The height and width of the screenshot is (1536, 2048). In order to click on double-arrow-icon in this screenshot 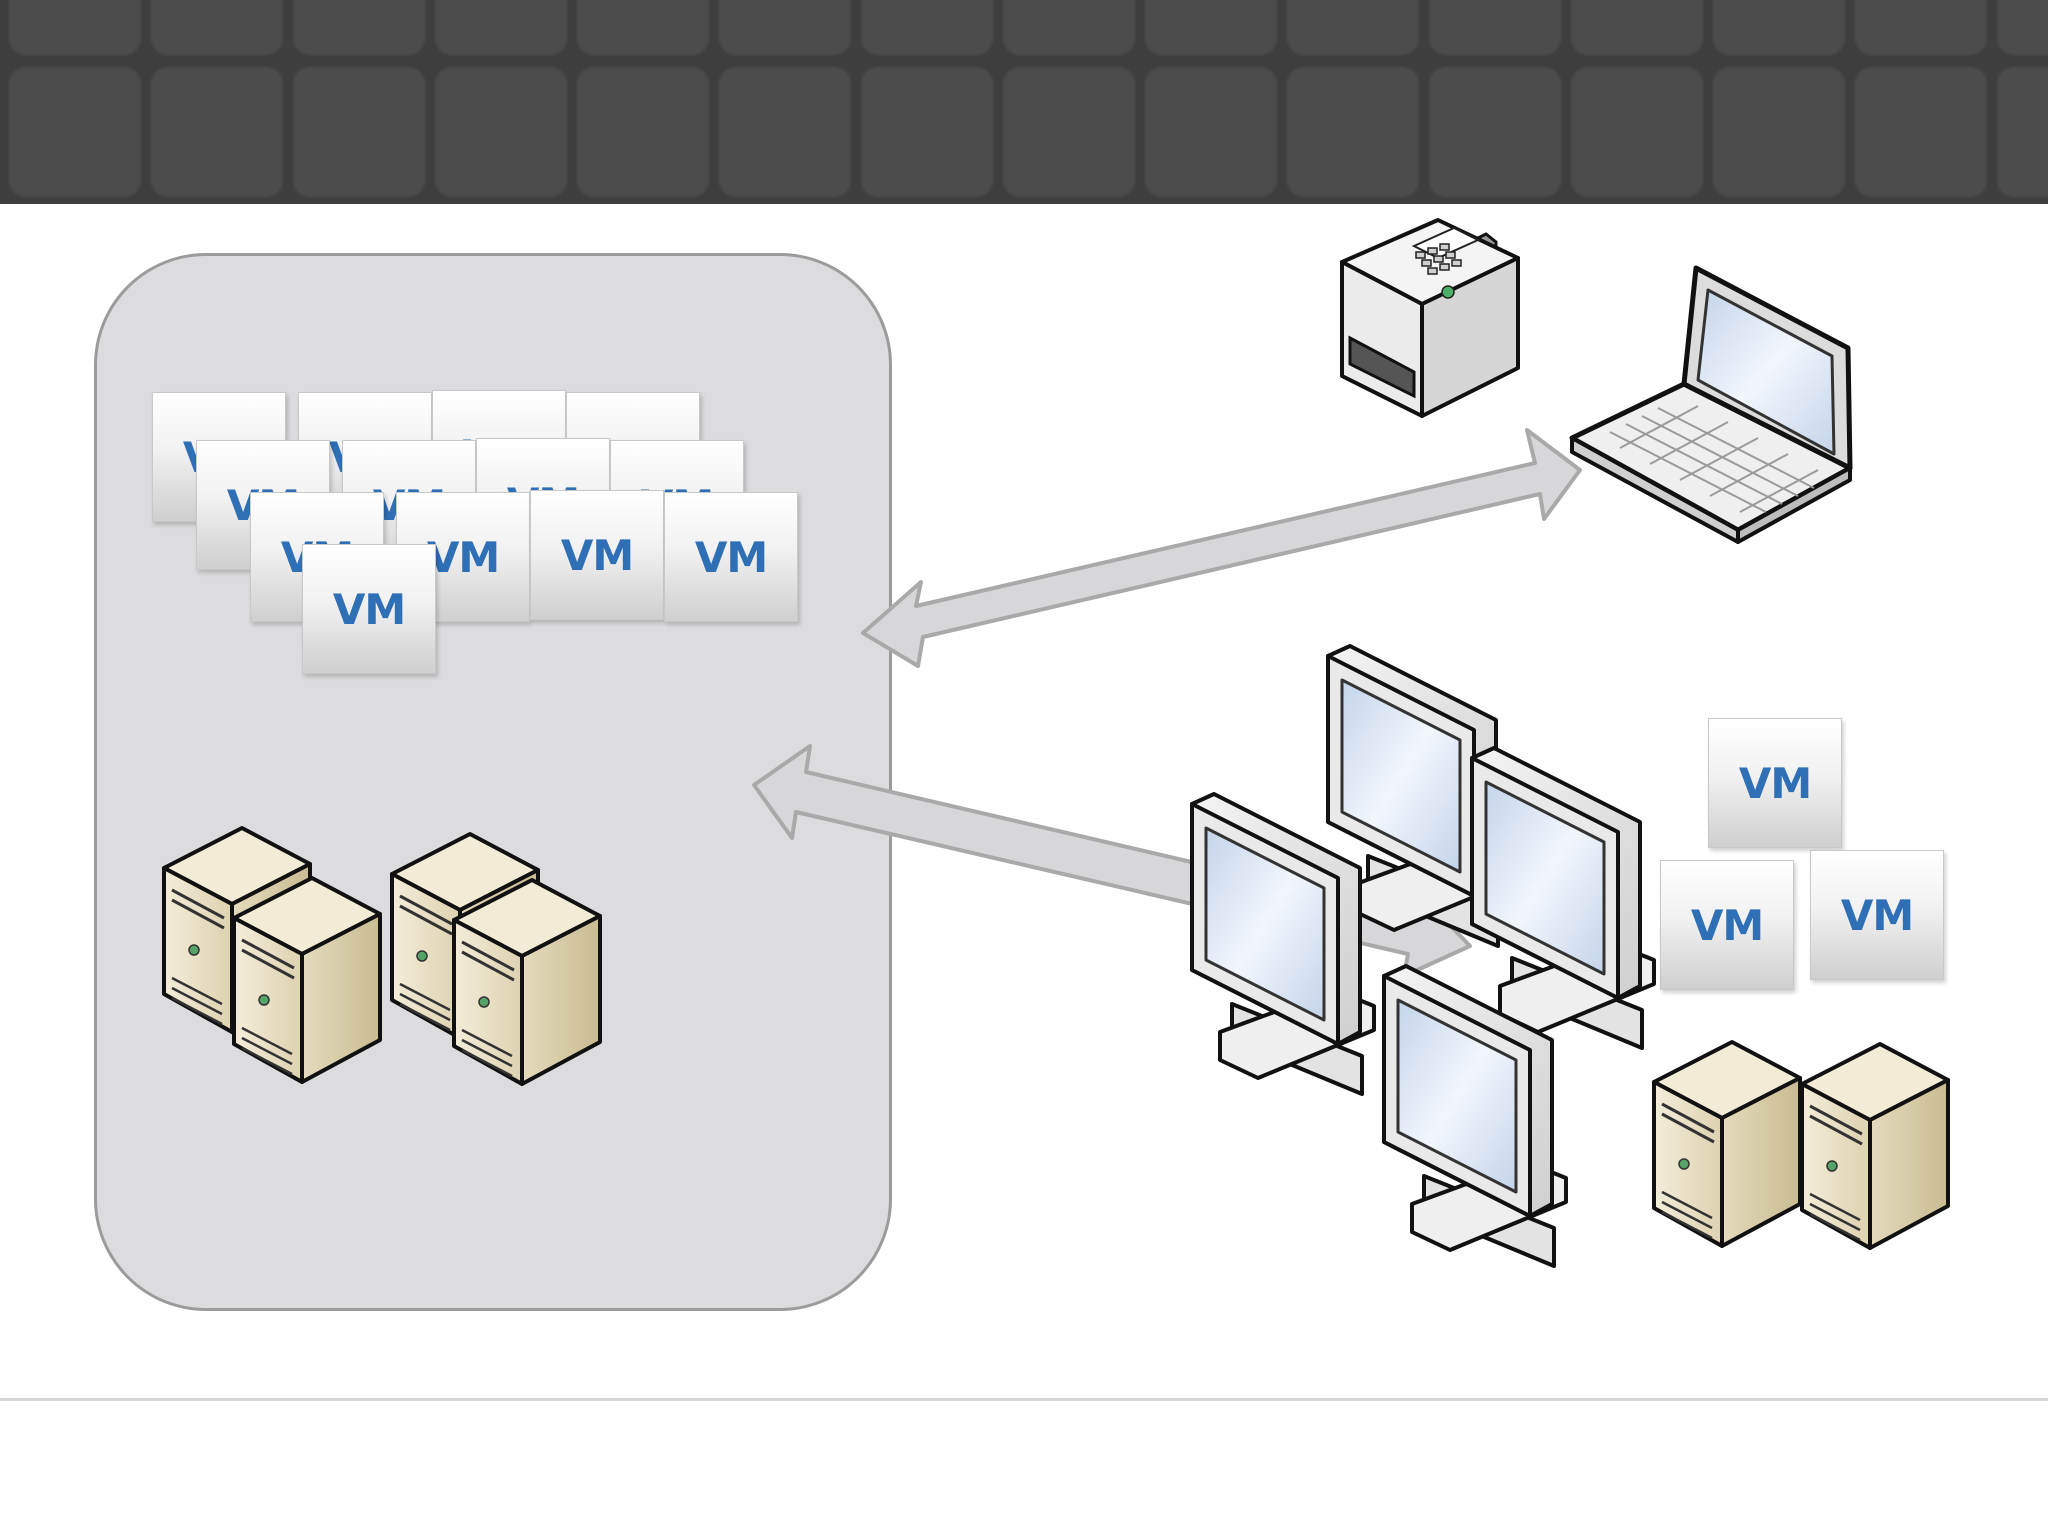, I will do `click(1221, 548)`.